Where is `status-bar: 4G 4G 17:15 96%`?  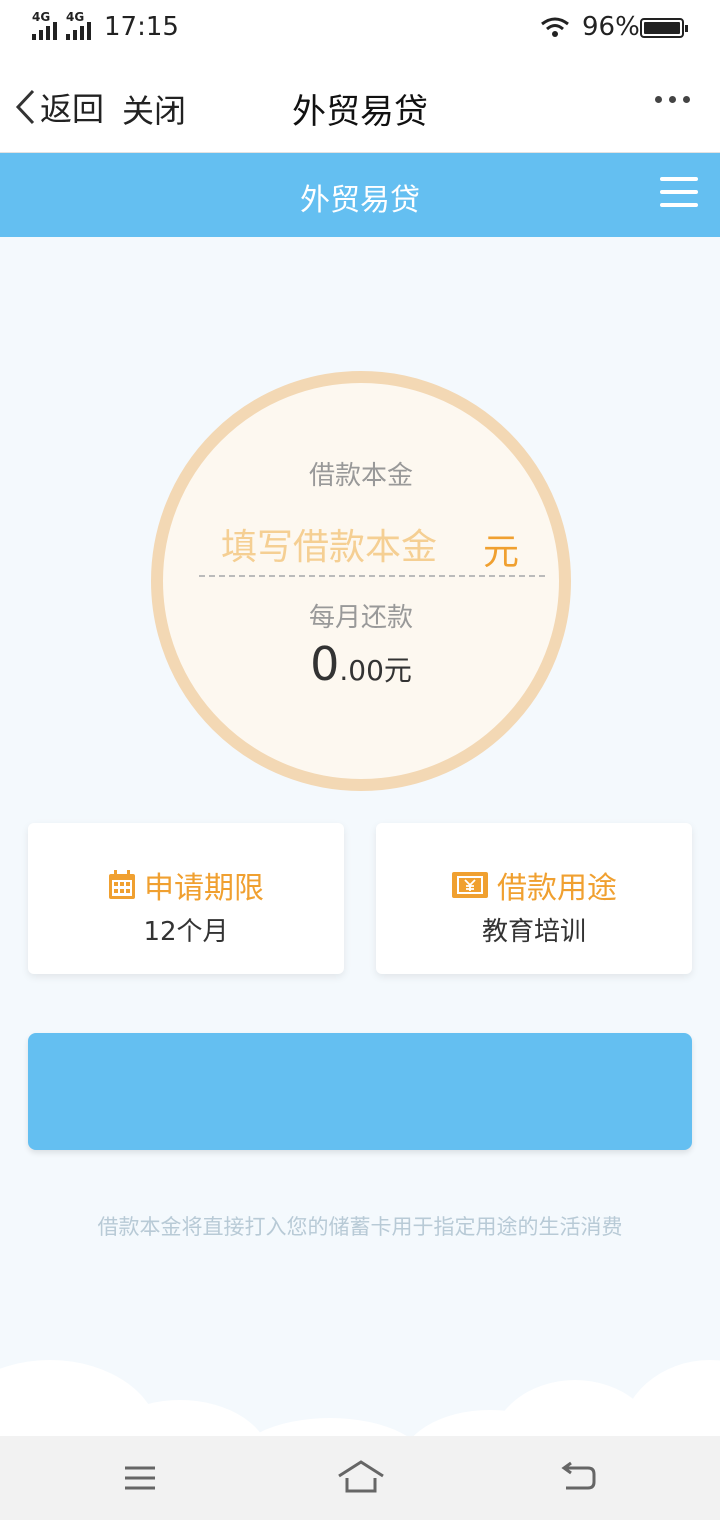 status-bar: 4G 4G 17:15 96% is located at coordinates (360, 28).